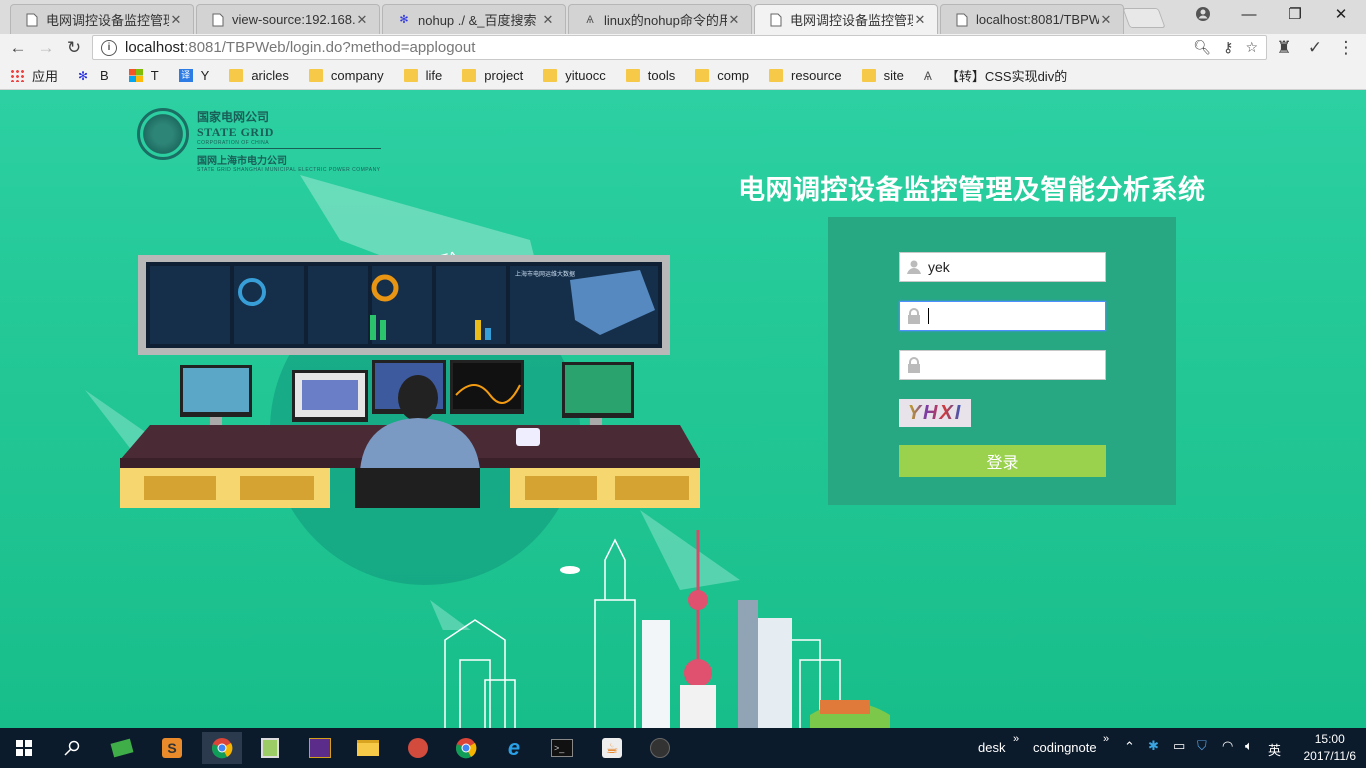 This screenshot has height=768, width=1366. I want to click on url-host: localhost, so click(155, 47).